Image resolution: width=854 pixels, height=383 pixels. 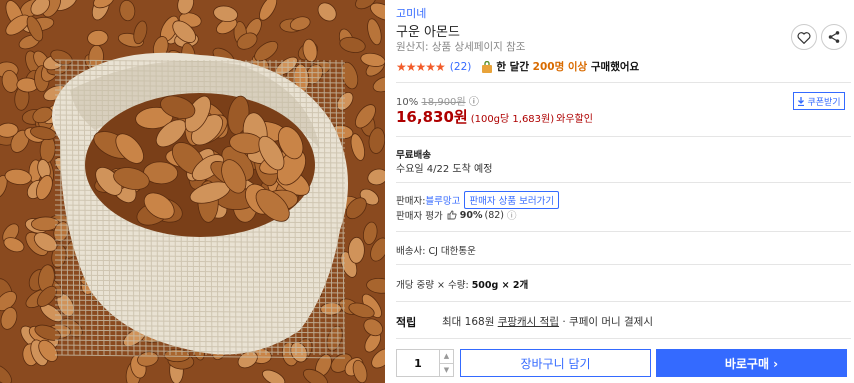 I want to click on seller-rating-count: (82), so click(x=494, y=215).